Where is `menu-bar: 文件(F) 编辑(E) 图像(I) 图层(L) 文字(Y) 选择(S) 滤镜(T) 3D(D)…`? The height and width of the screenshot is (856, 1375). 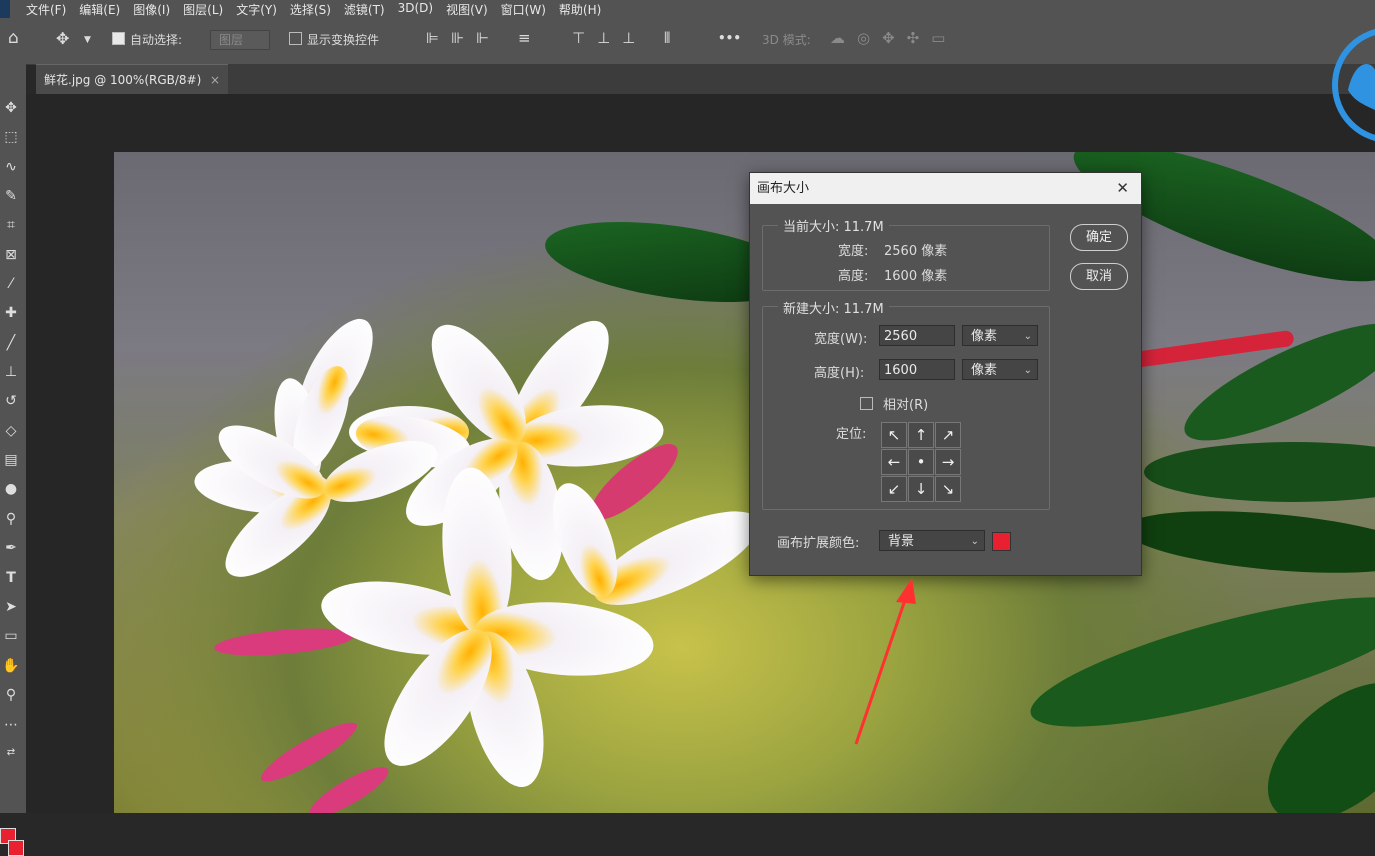
menu-bar: 文件(F) 编辑(E) 图像(I) 图层(L) 文字(Y) 选择(S) 滤镜(T) 3D(D)… is located at coordinates (687, 9).